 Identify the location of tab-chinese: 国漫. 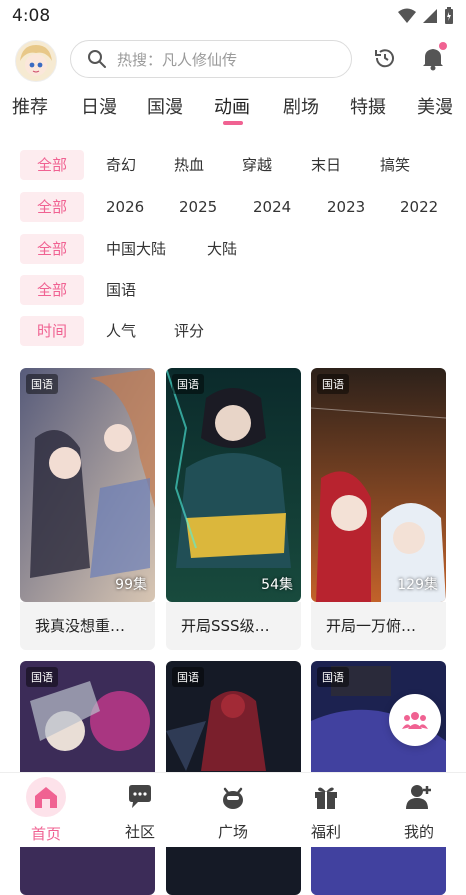
(165, 106).